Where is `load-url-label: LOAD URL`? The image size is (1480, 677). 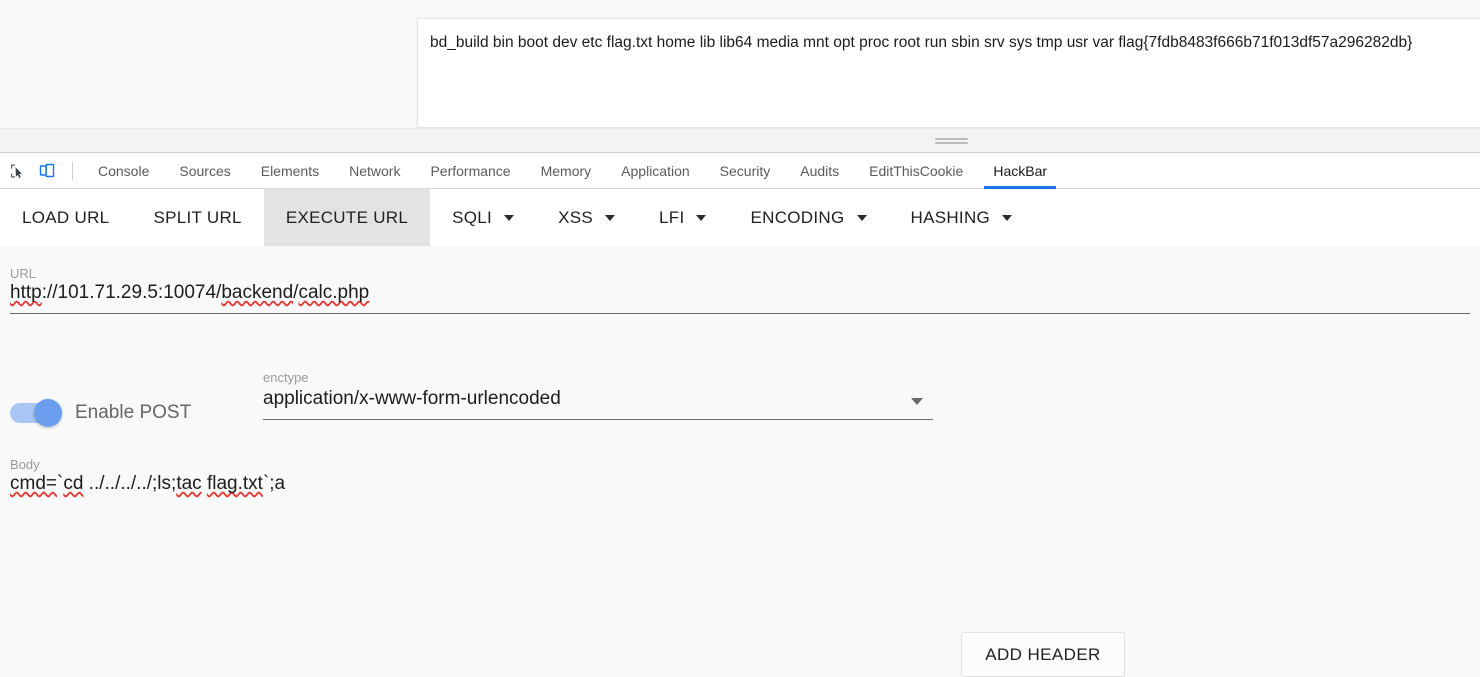
load-url-label: LOAD URL is located at coordinates (66, 217).